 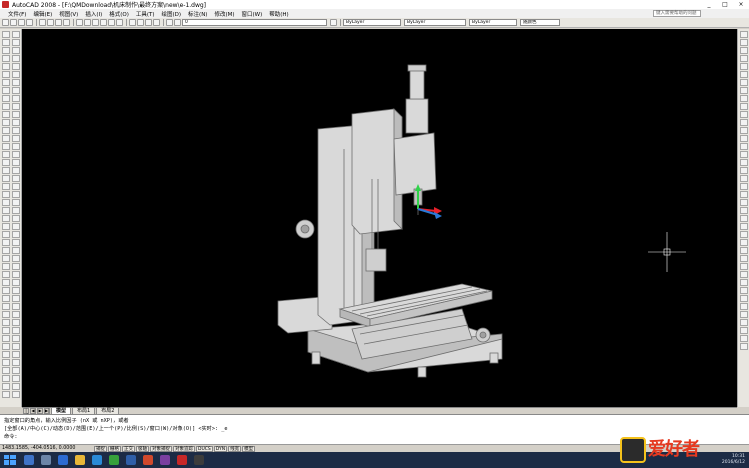 What do you see at coordinates (16, 266) in the screenshot?
I see `wedge-icon` at bounding box center [16, 266].